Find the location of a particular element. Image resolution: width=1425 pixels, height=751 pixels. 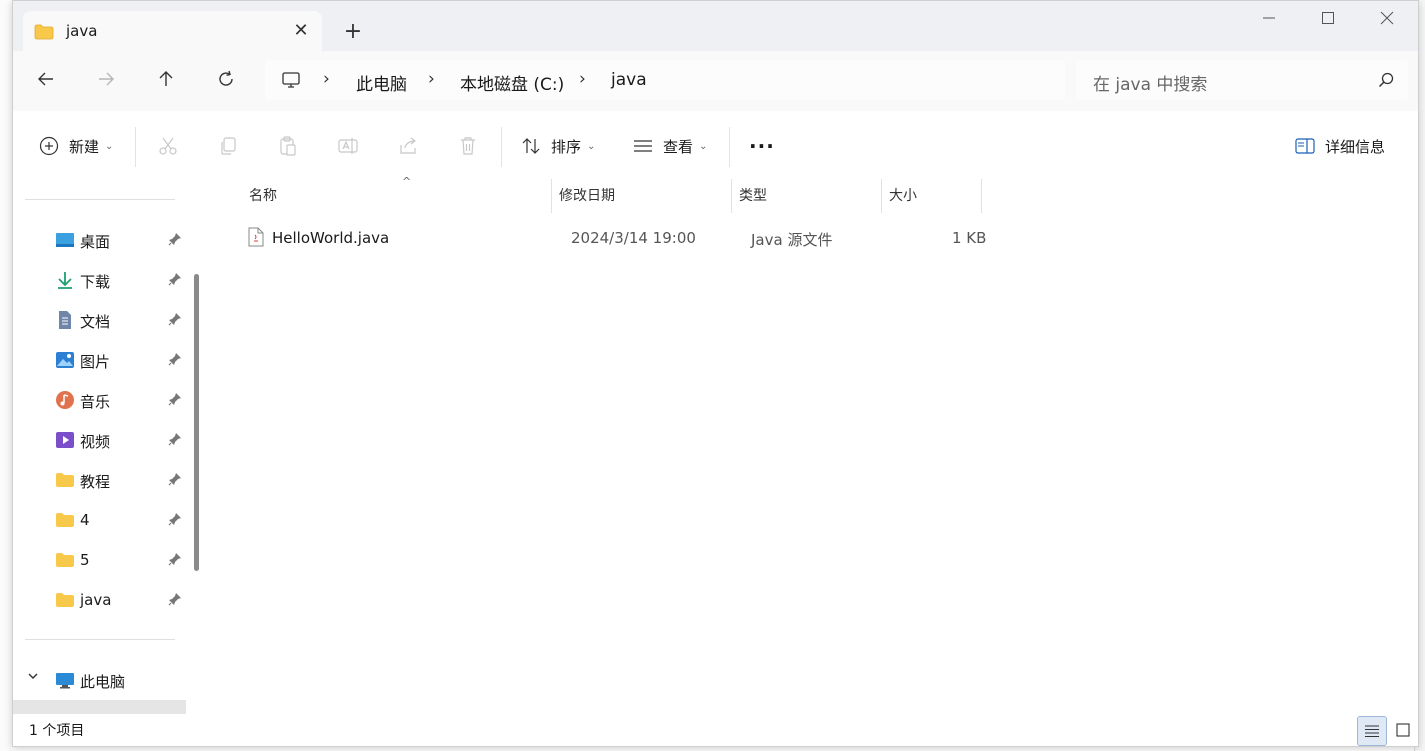

search-input: 在 java 中搜索 is located at coordinates (1242, 80).